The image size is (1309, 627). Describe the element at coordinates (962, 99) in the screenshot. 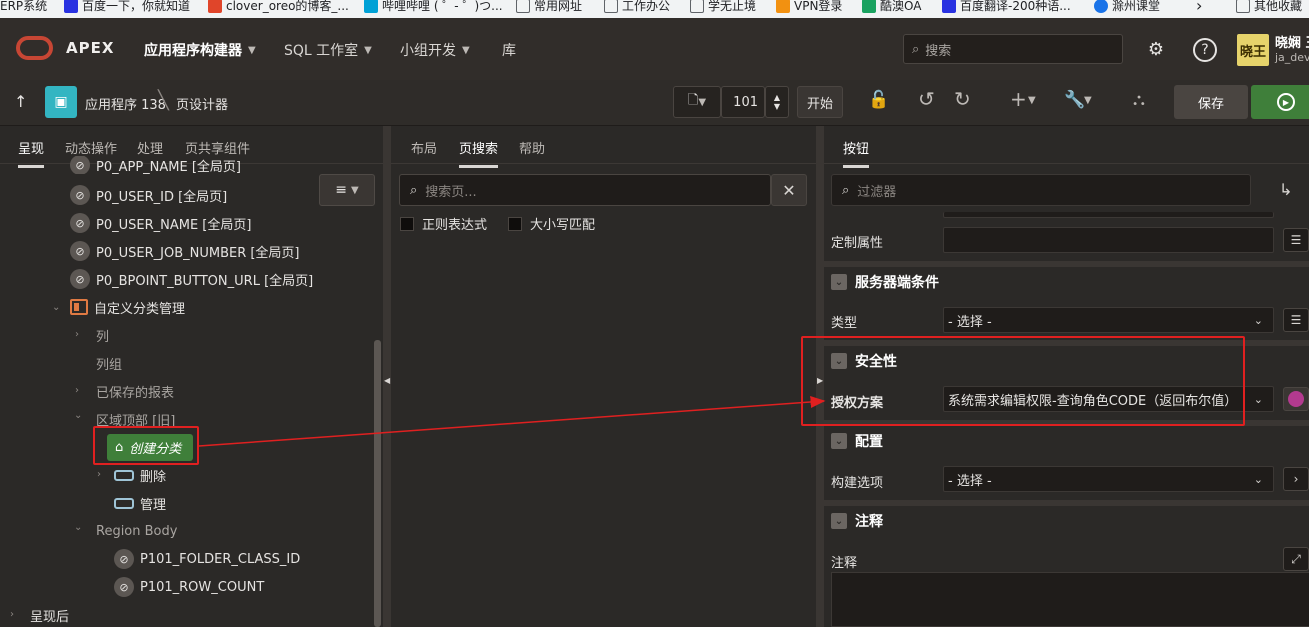

I see `redo-icon: ↻` at that location.